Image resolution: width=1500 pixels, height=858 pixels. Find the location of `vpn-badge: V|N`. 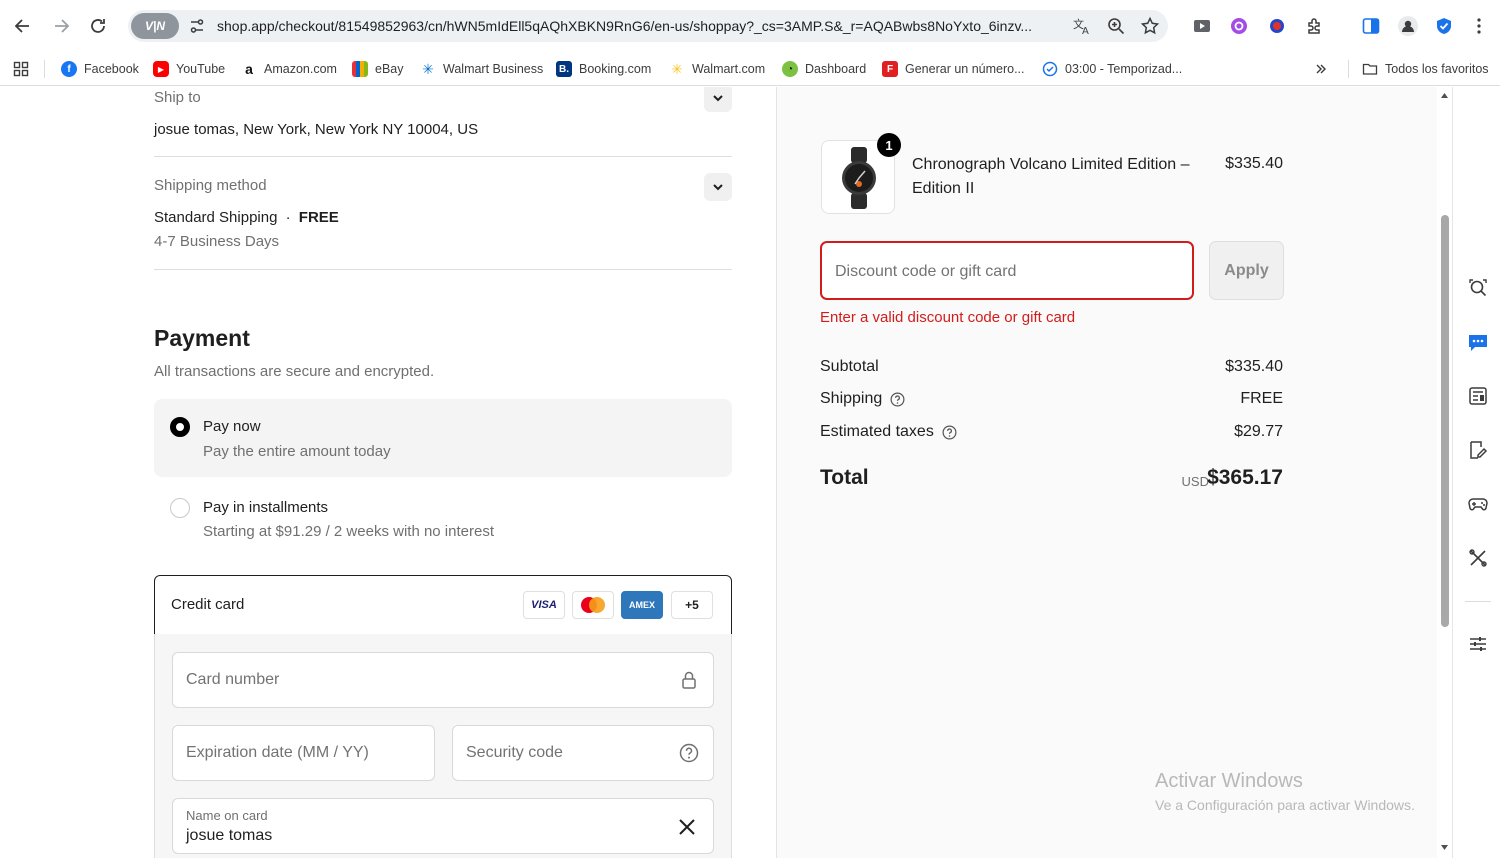

vpn-badge: V|N is located at coordinates (155, 26).